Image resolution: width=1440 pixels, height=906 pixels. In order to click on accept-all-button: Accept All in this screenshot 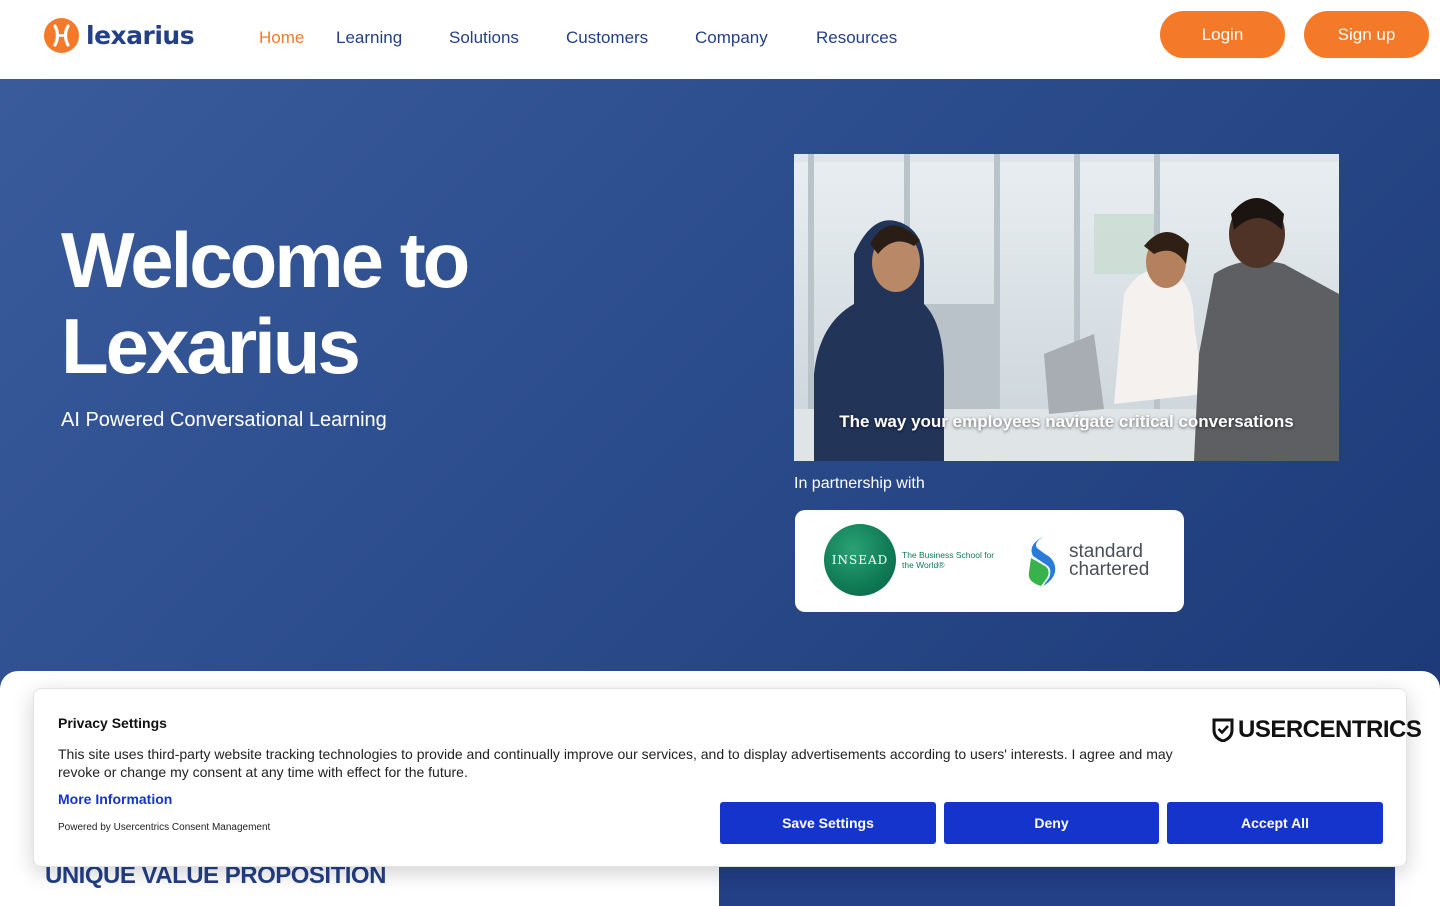, I will do `click(1275, 823)`.